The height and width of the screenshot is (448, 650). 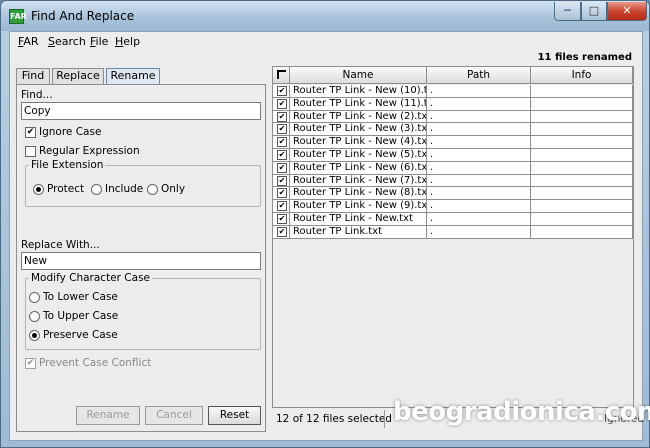 I want to click on menu-search: Search, so click(x=67, y=41).